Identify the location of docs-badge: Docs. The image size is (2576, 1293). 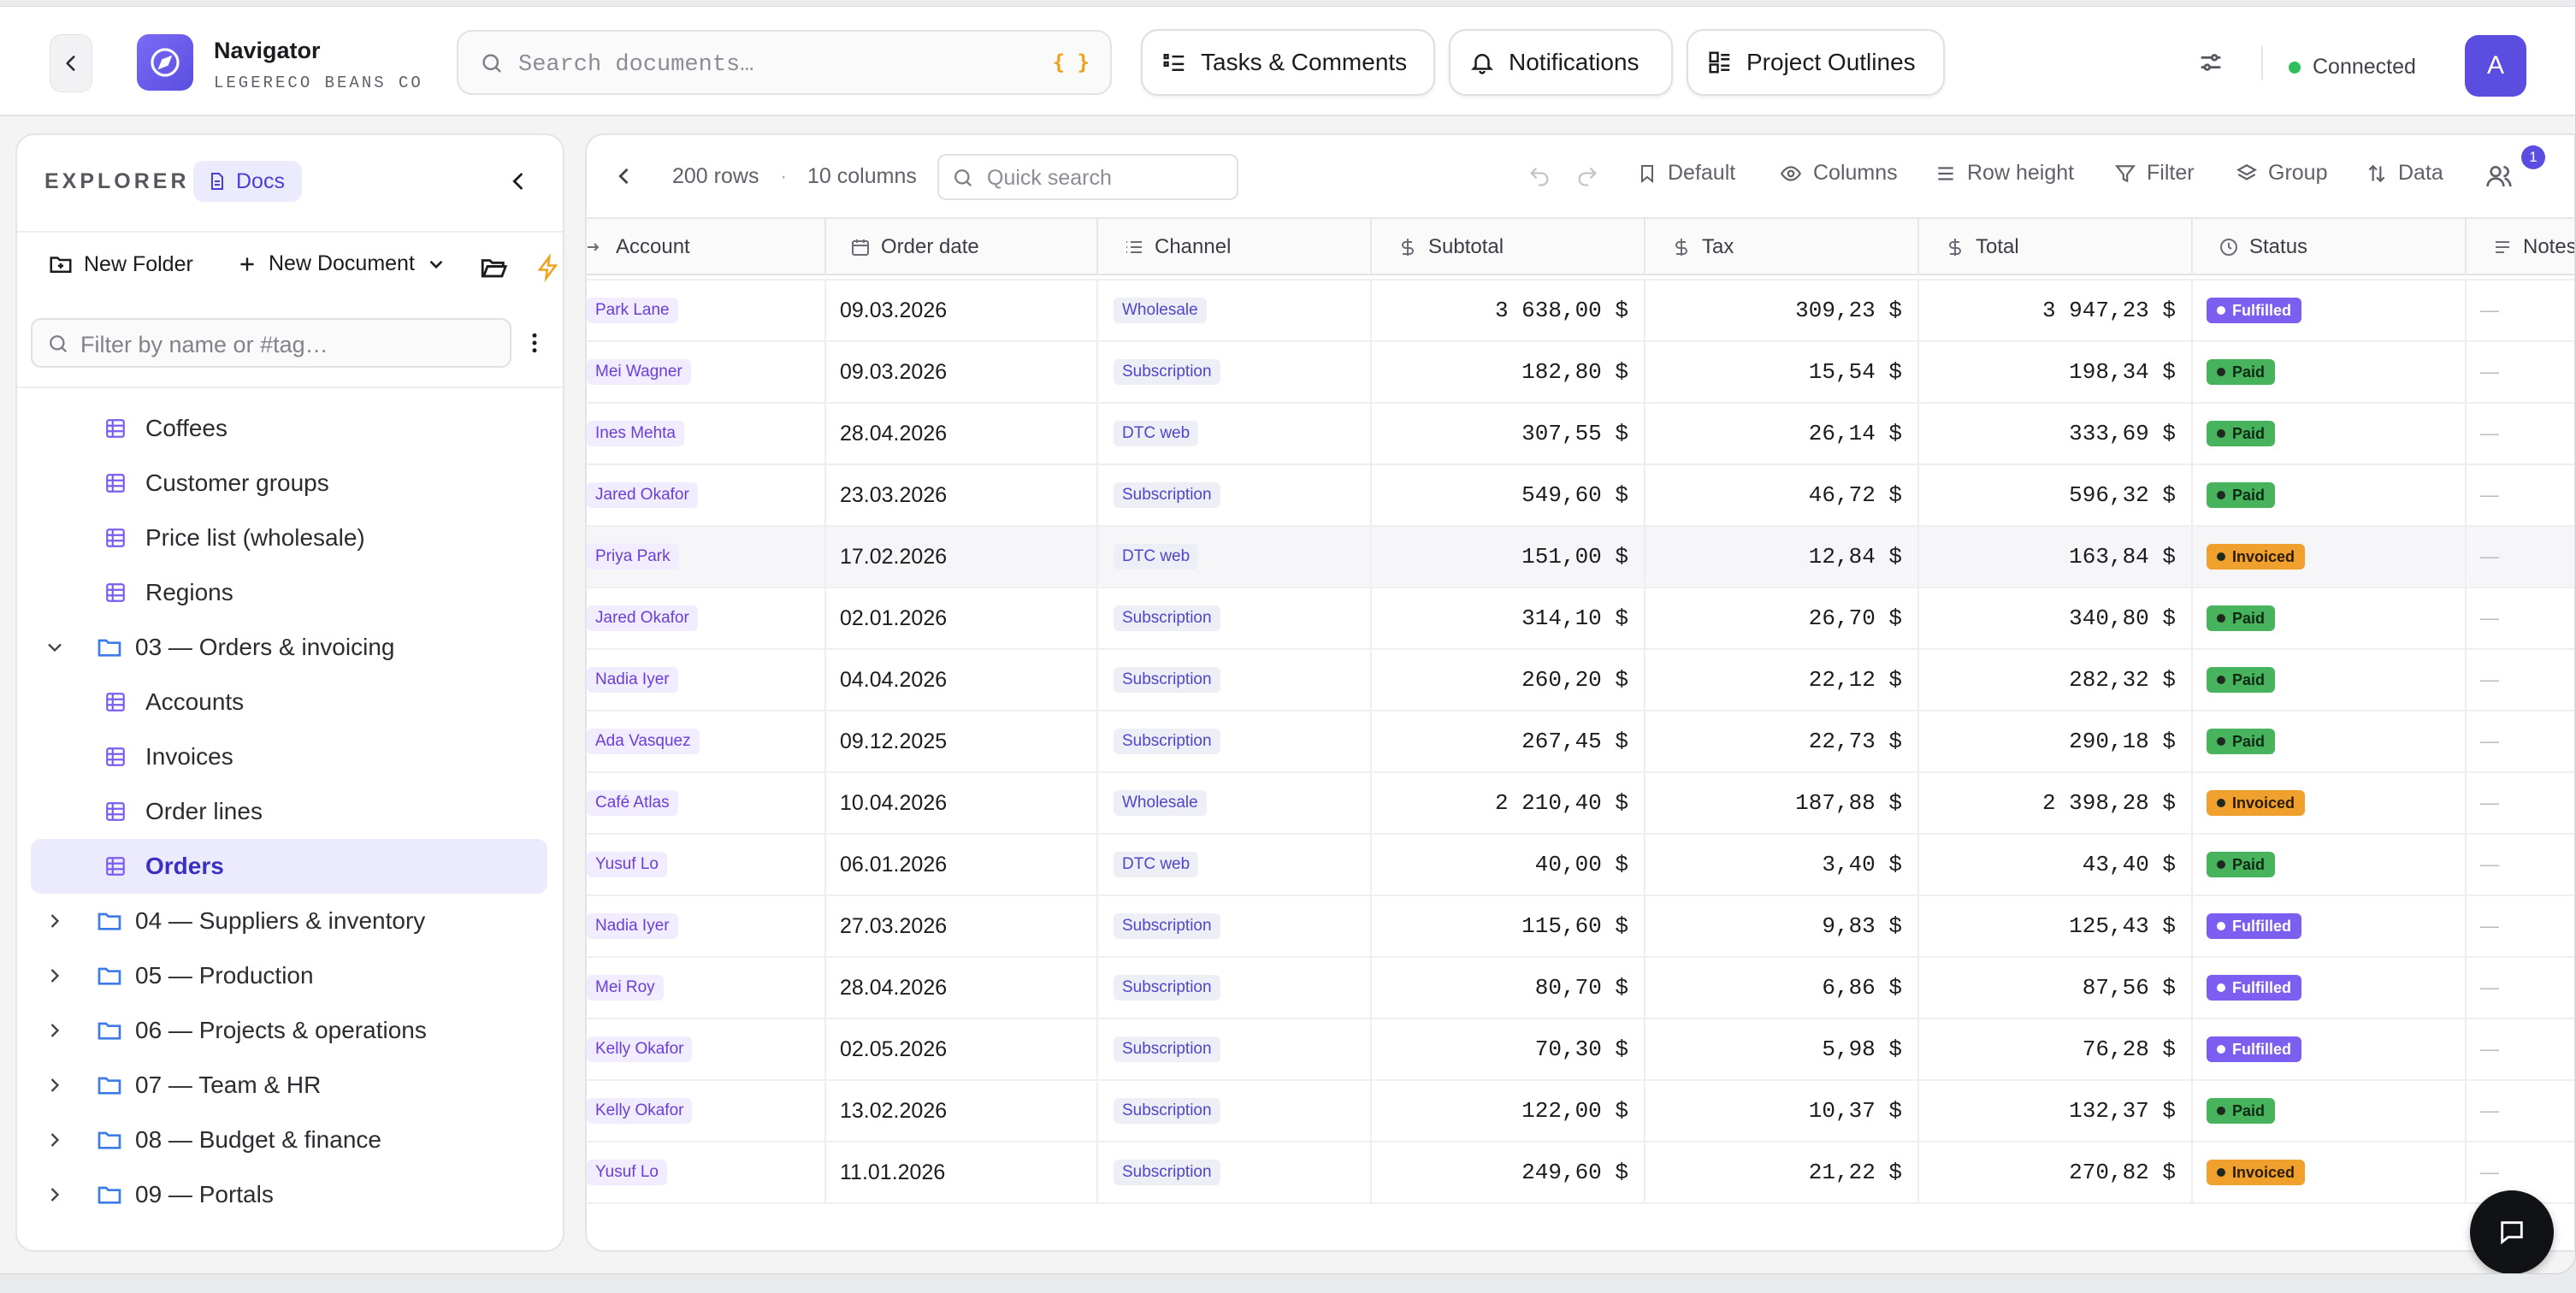
(248, 181).